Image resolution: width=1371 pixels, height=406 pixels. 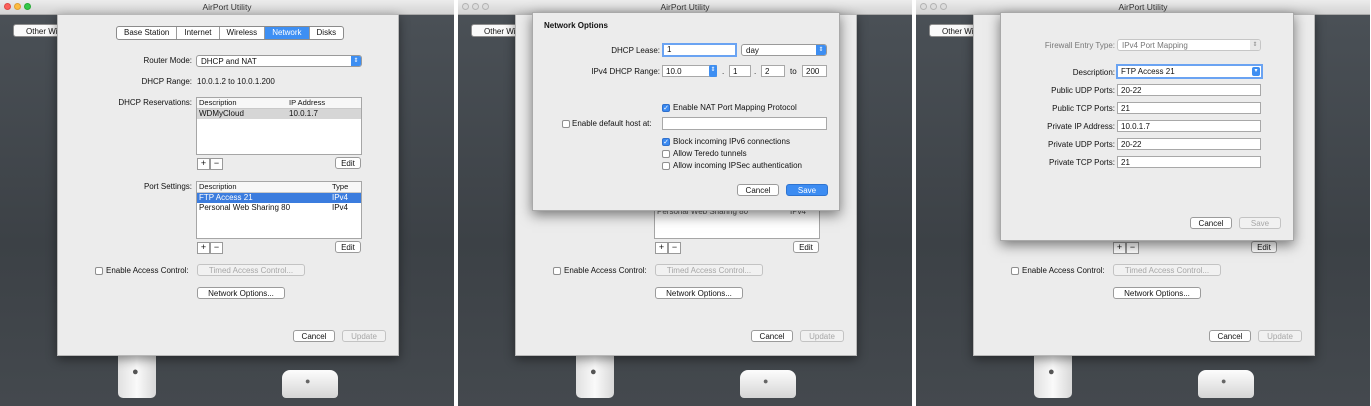 What do you see at coordinates (710, 153) in the screenshot?
I see `teredo-label: Allow Teredo tunnels` at bounding box center [710, 153].